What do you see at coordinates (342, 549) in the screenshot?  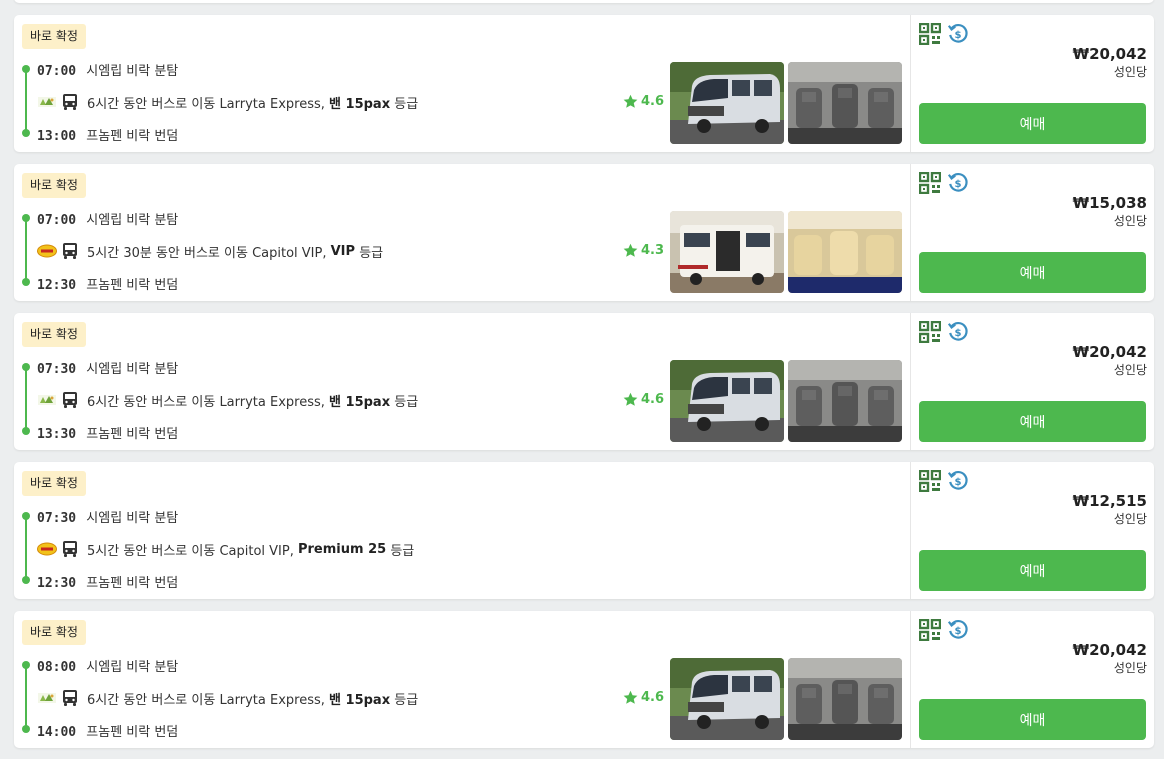 I see `class-name: Premium 25` at bounding box center [342, 549].